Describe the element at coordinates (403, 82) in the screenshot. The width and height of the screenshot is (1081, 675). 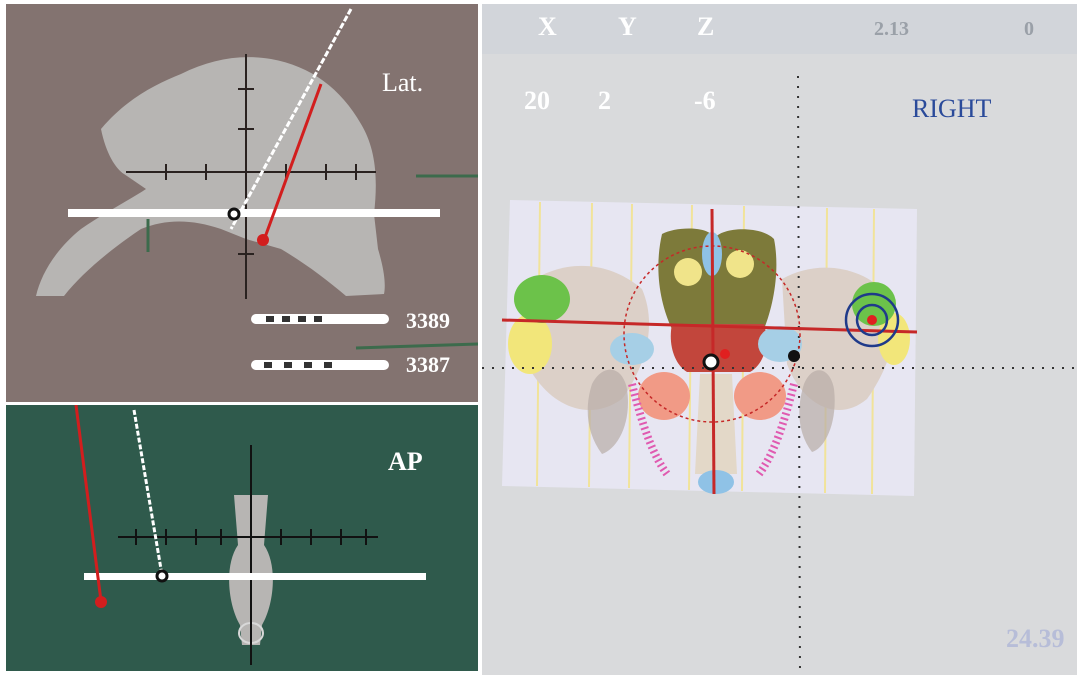
I see `lateral-view-label: Lat.` at that location.